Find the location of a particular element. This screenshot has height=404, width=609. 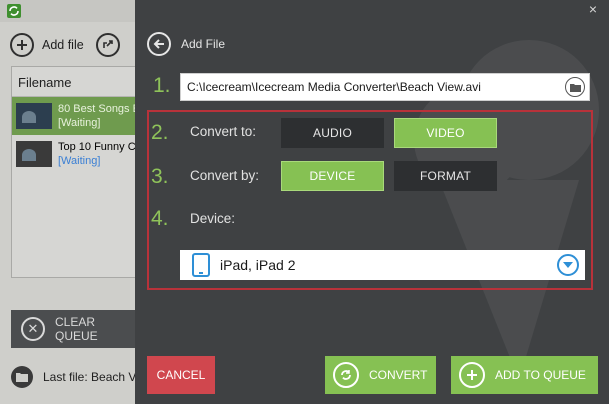

step-number-1: 1. is located at coordinates (162, 85).